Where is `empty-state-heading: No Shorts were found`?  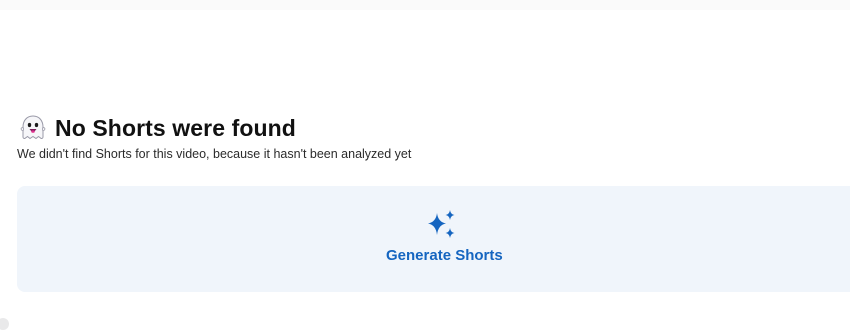
empty-state-heading: No Shorts were found is located at coordinates (157, 128).